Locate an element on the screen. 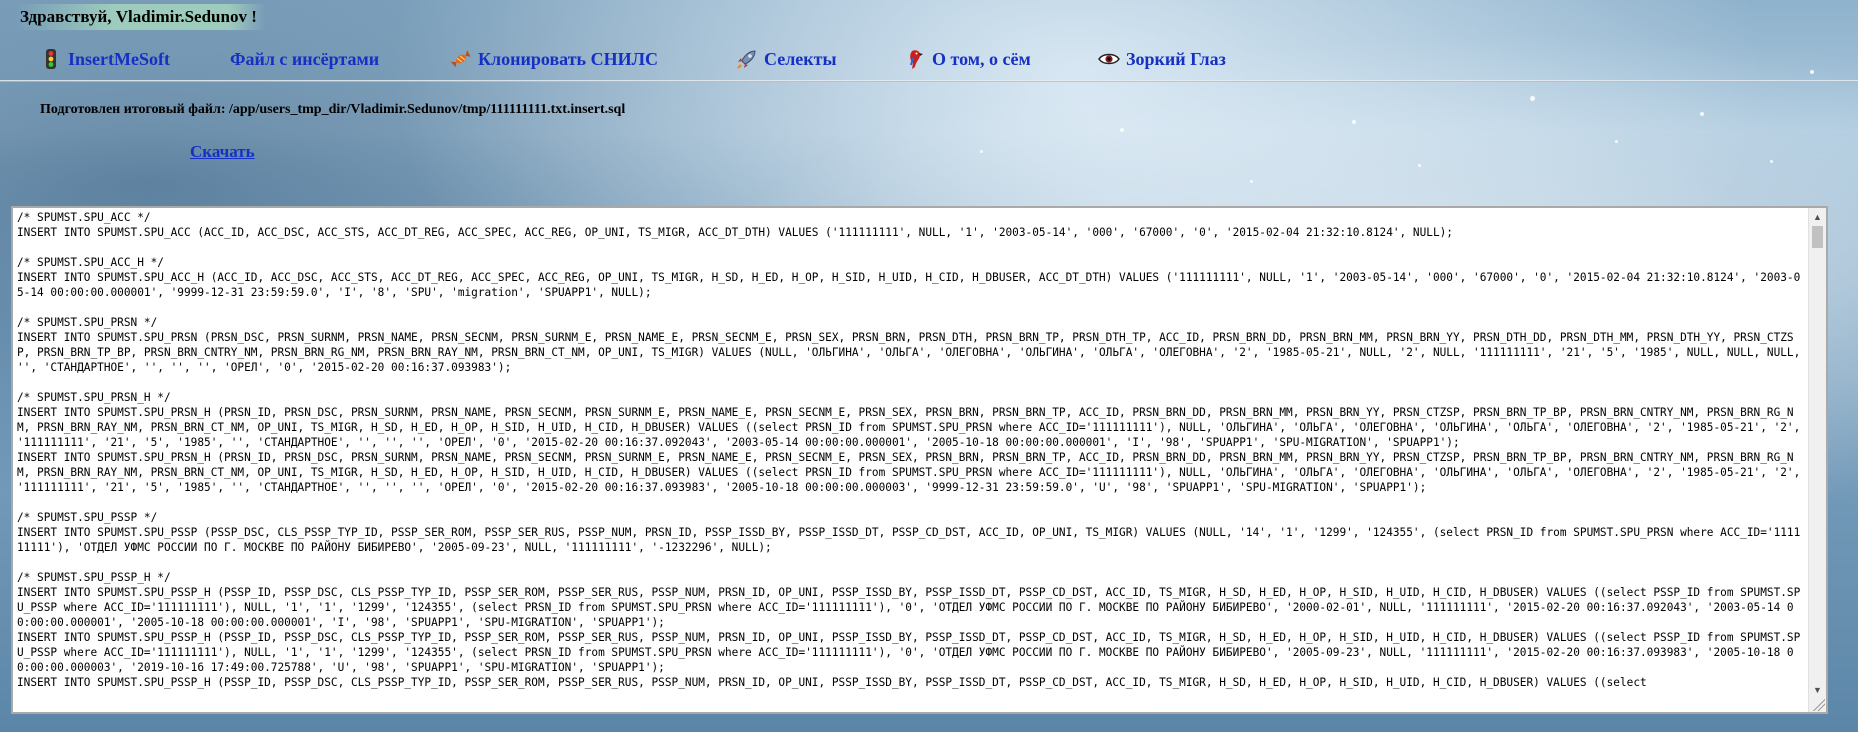 This screenshot has height=732, width=1858. nav-item-clone-snils: Клонировать СНИЛС is located at coordinates (554, 59).